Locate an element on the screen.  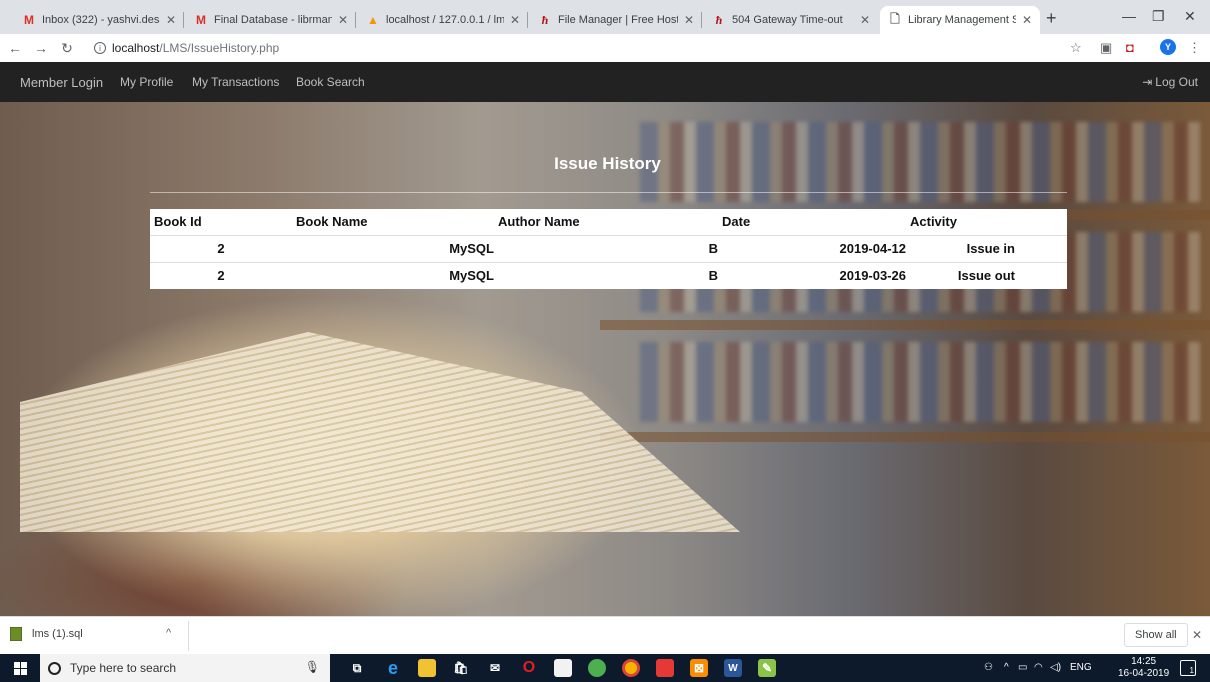
minimize-icon: — is located at coordinates (1129, 16).